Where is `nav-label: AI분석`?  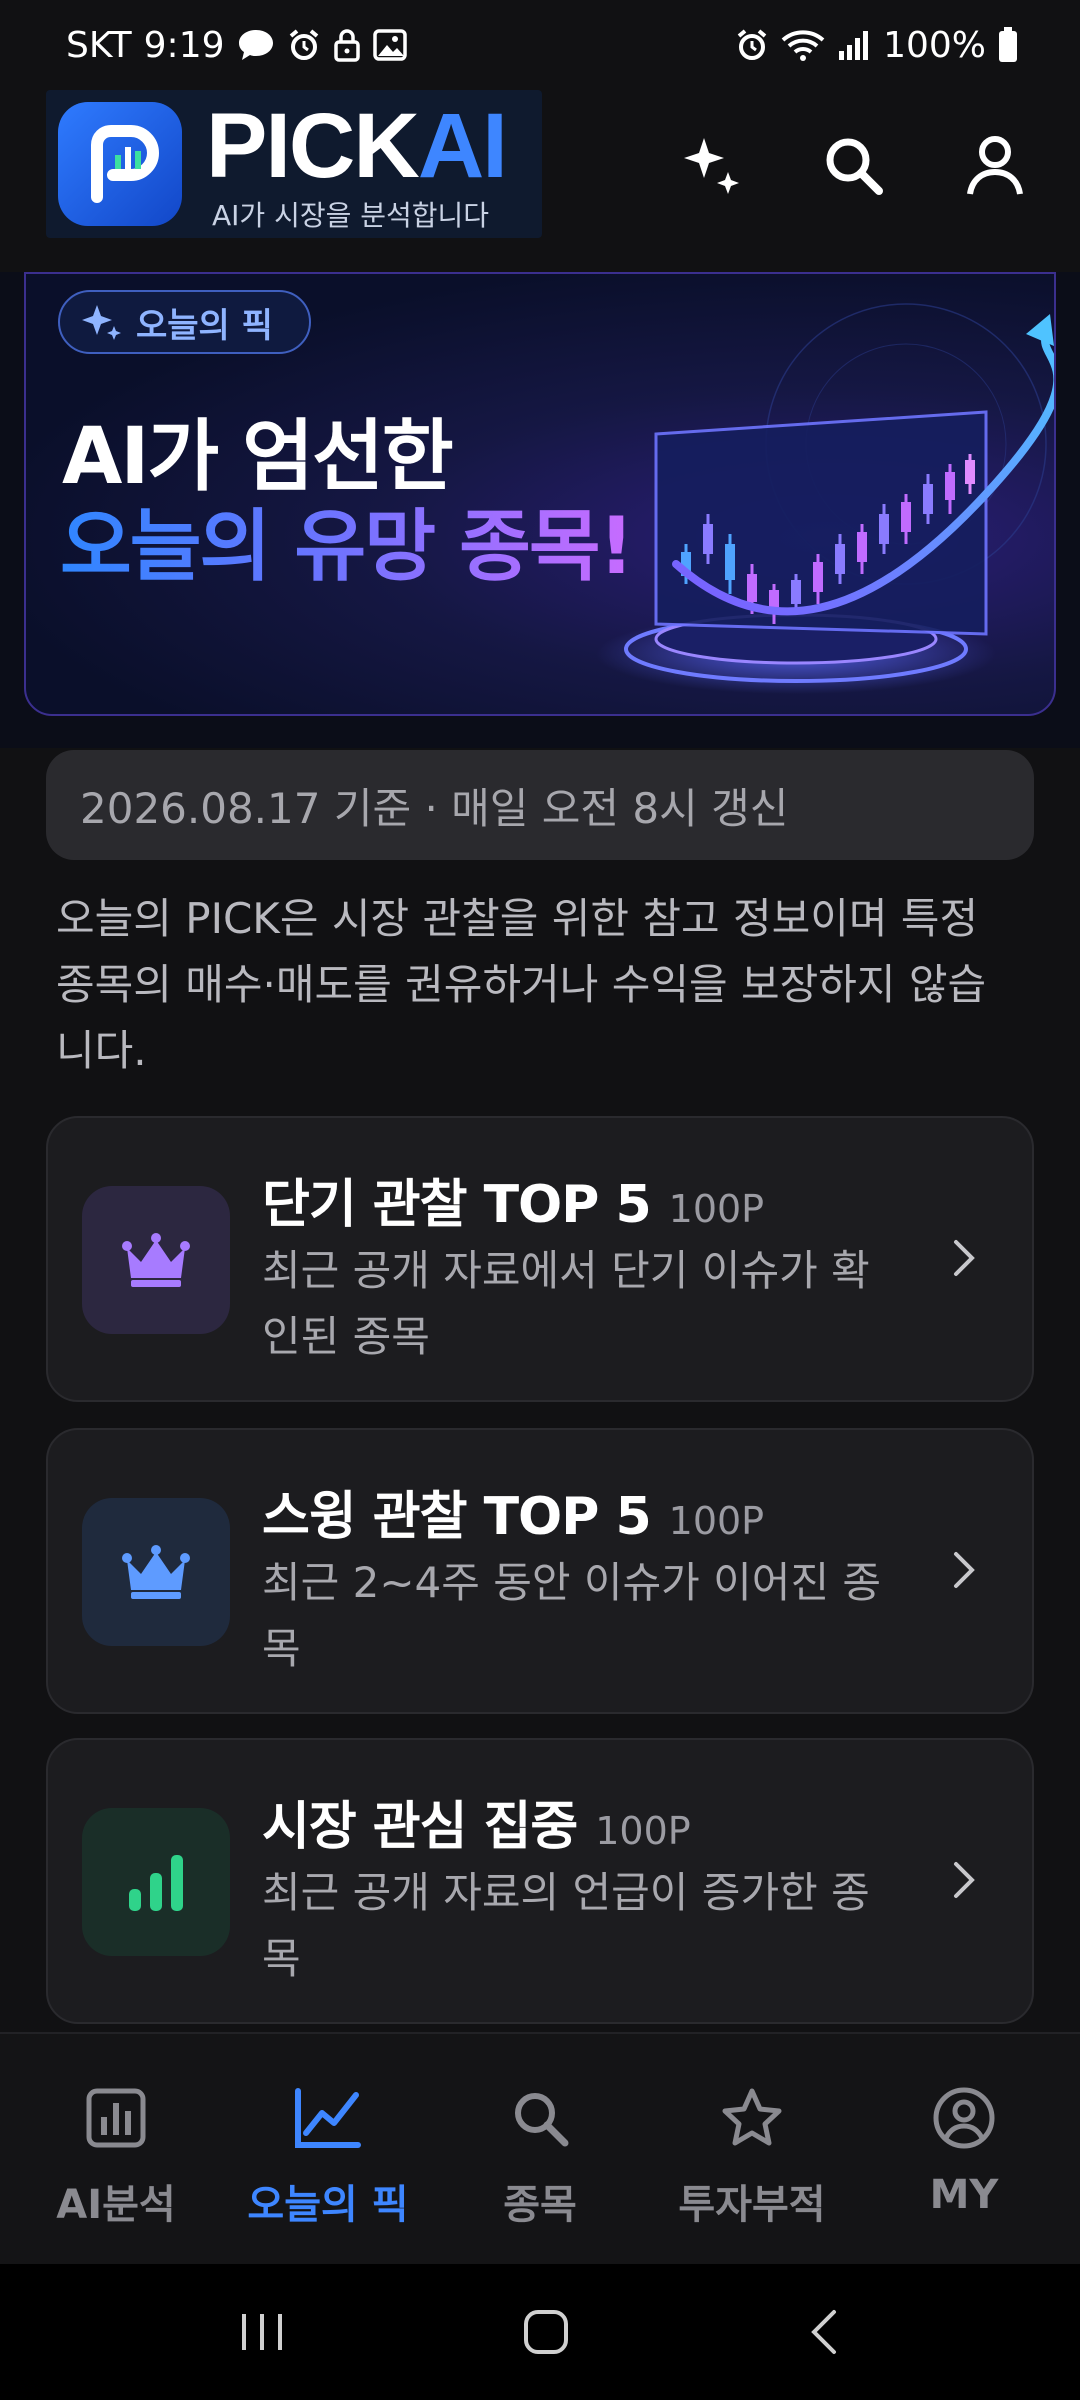 nav-label: AI분석 is located at coordinates (116, 2205).